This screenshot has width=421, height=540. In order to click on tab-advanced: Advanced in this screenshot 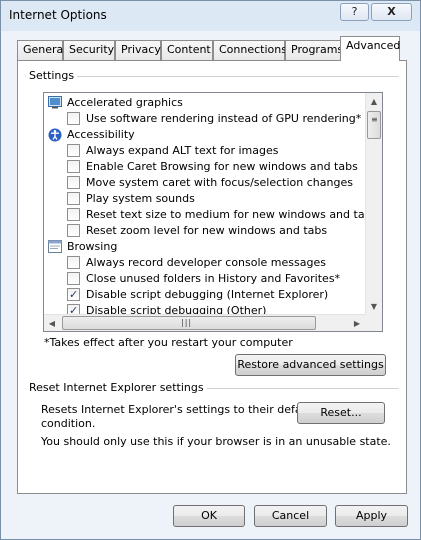, I will do `click(370, 48)`.